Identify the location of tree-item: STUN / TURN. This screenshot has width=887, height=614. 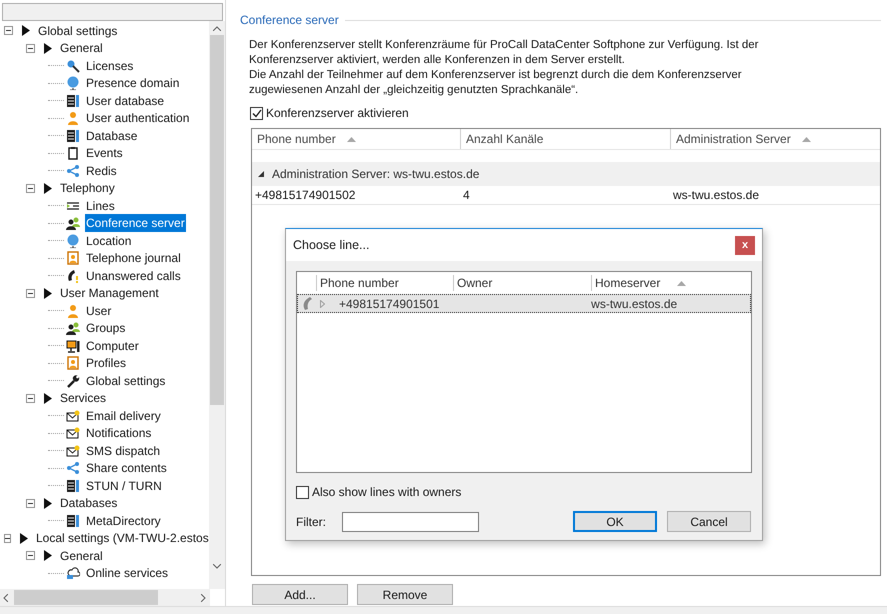
(124, 485).